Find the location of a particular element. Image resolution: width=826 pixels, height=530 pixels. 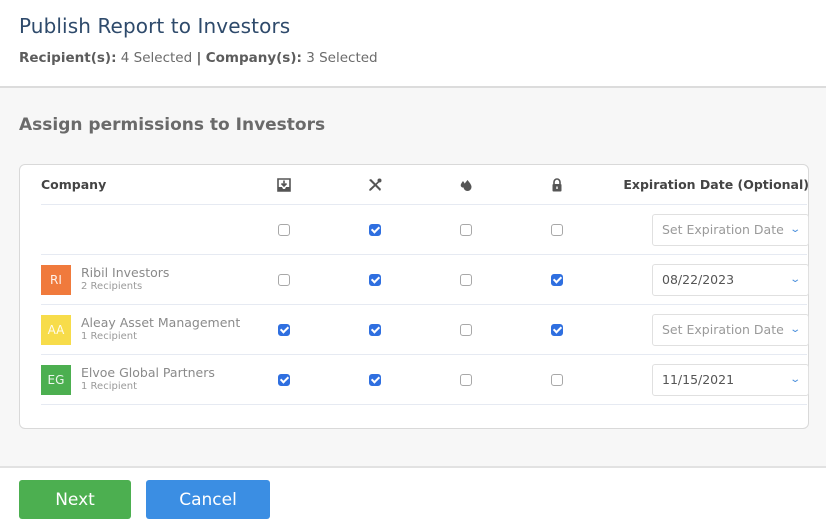

recipients-label: Recipient(s): is located at coordinates (68, 58).